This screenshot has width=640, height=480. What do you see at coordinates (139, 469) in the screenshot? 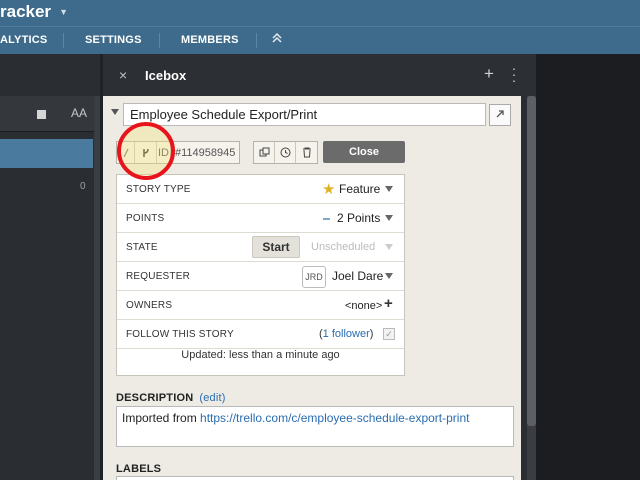
I see `labels-heading: LABELS` at bounding box center [139, 469].